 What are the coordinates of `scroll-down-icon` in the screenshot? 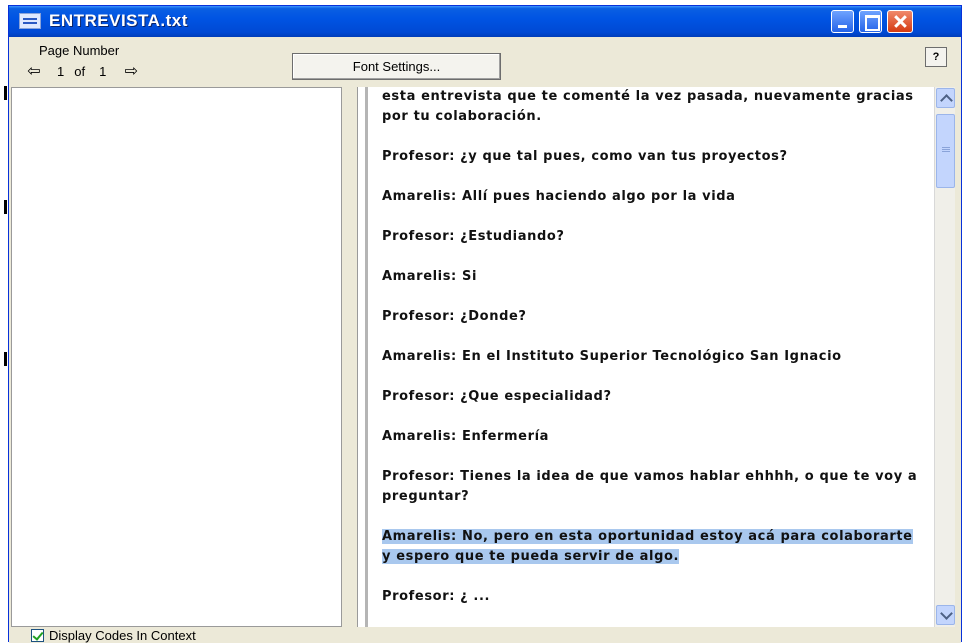 It's located at (945, 615).